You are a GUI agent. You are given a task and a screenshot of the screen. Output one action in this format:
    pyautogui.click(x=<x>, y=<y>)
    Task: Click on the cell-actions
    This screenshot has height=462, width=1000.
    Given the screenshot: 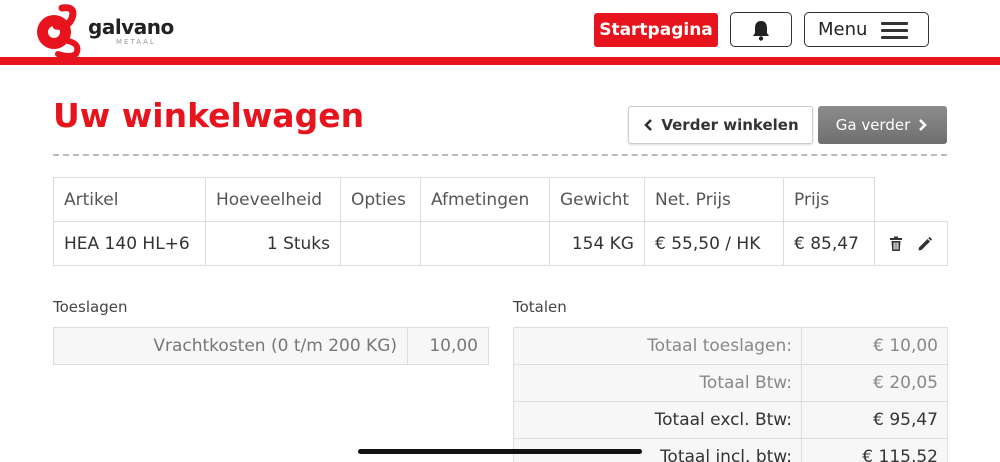 What is the action you would take?
    pyautogui.click(x=911, y=243)
    